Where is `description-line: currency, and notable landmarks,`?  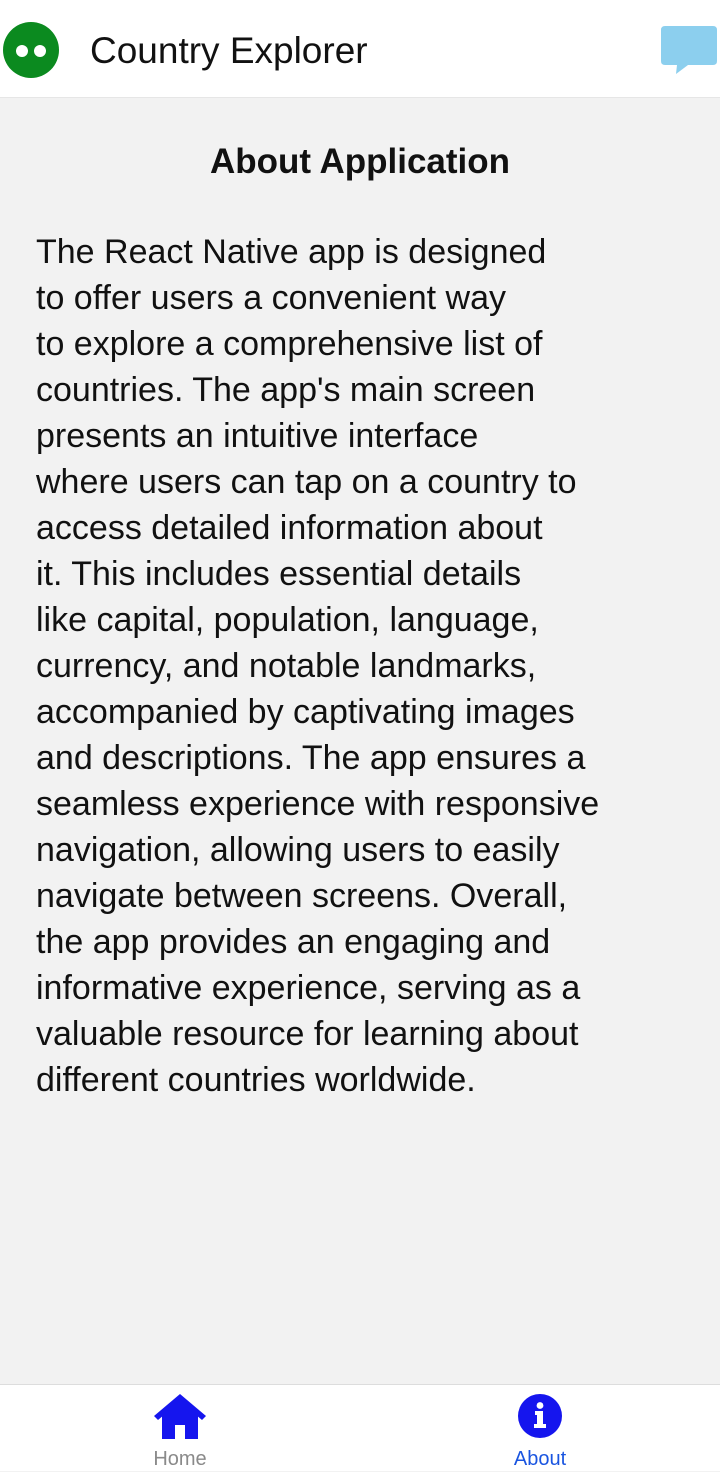 description-line: currency, and notable landmarks, is located at coordinates (286, 666).